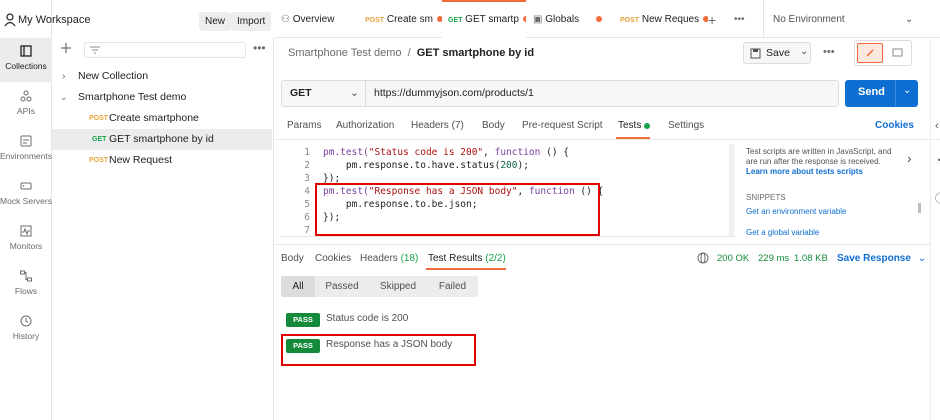 The image size is (940, 420). Describe the element at coordinates (26, 60) in the screenshot. I see `rail-collections: Collections` at that location.